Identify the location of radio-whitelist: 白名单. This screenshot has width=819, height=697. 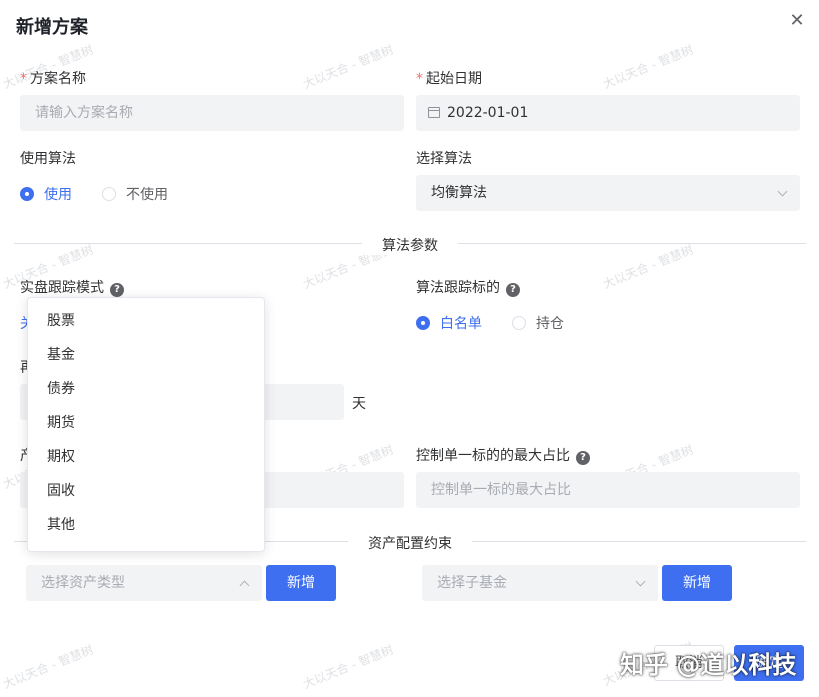
(449, 323).